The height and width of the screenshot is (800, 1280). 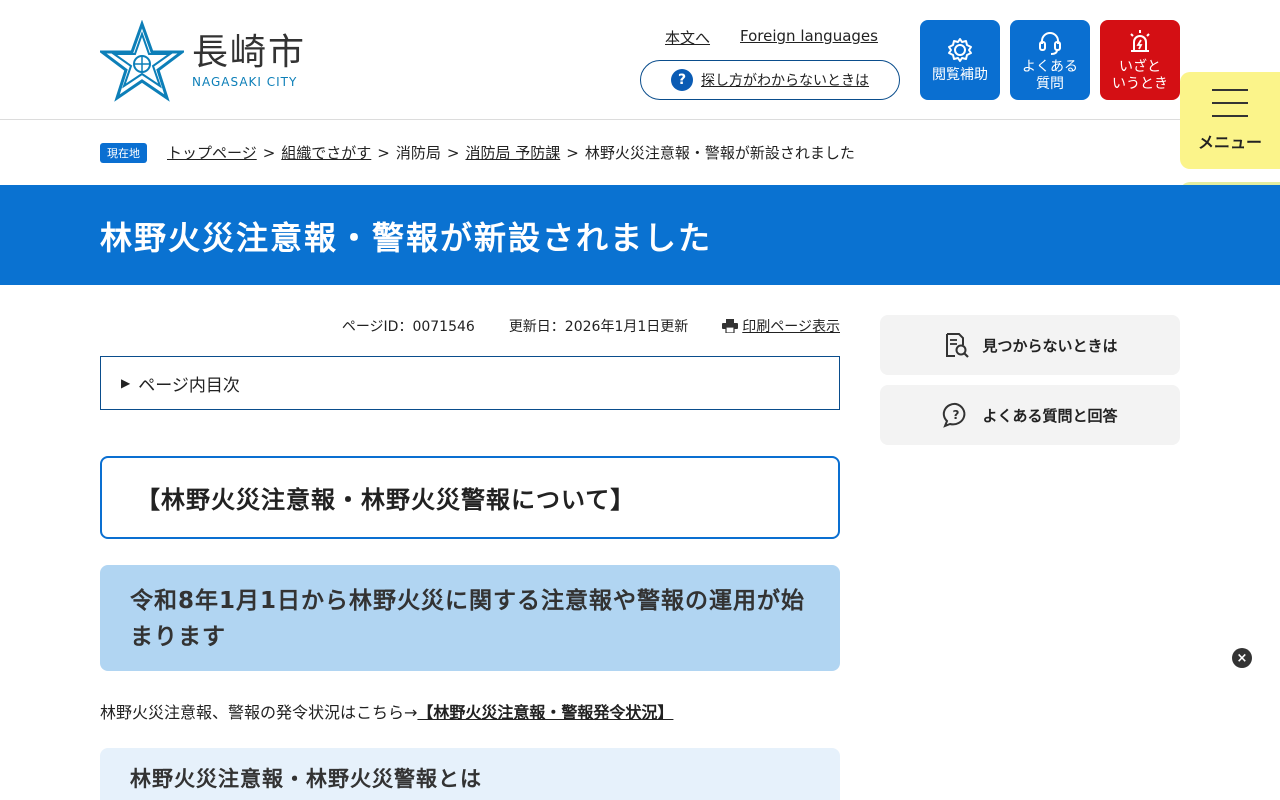 I want to click on breadcrumb-top: トップページ, so click(x=212, y=152).